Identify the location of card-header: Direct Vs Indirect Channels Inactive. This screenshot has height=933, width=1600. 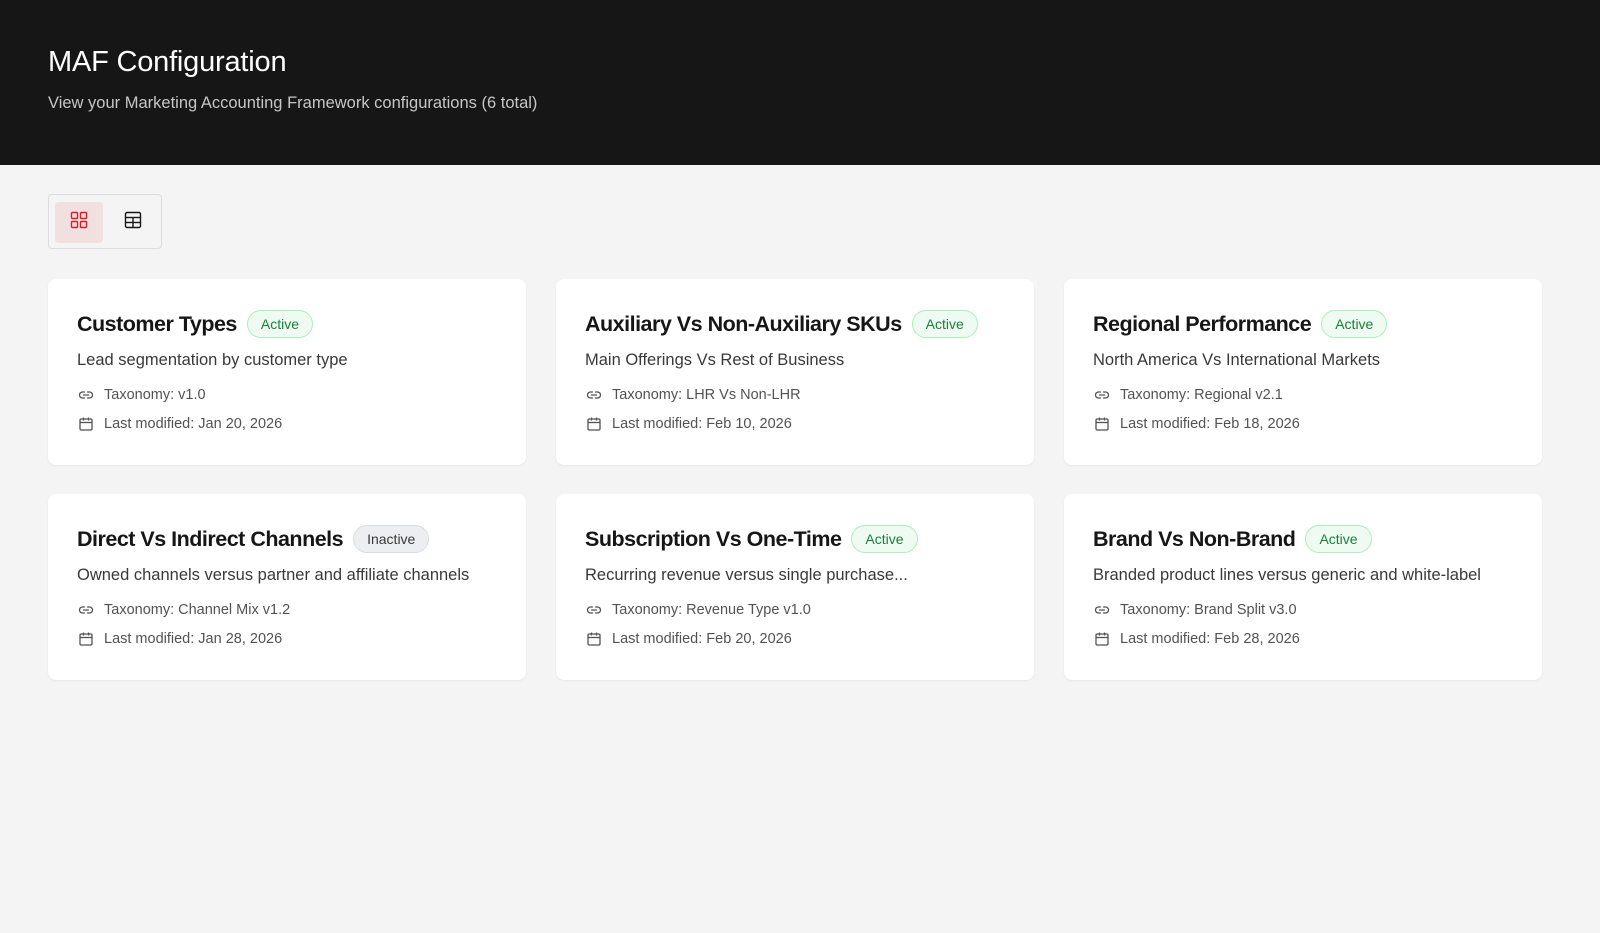
(291, 539).